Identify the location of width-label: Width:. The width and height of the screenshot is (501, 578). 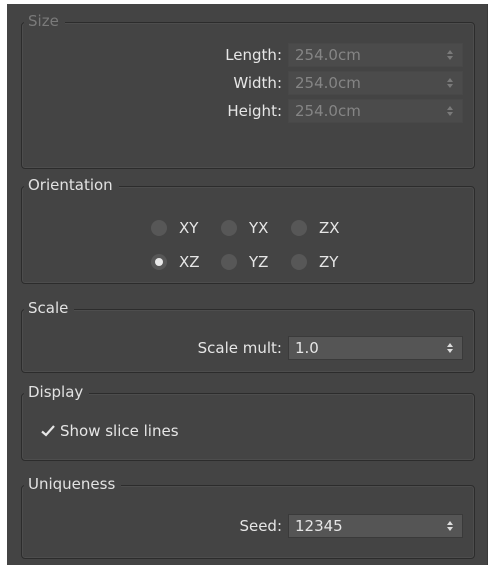
(257, 83).